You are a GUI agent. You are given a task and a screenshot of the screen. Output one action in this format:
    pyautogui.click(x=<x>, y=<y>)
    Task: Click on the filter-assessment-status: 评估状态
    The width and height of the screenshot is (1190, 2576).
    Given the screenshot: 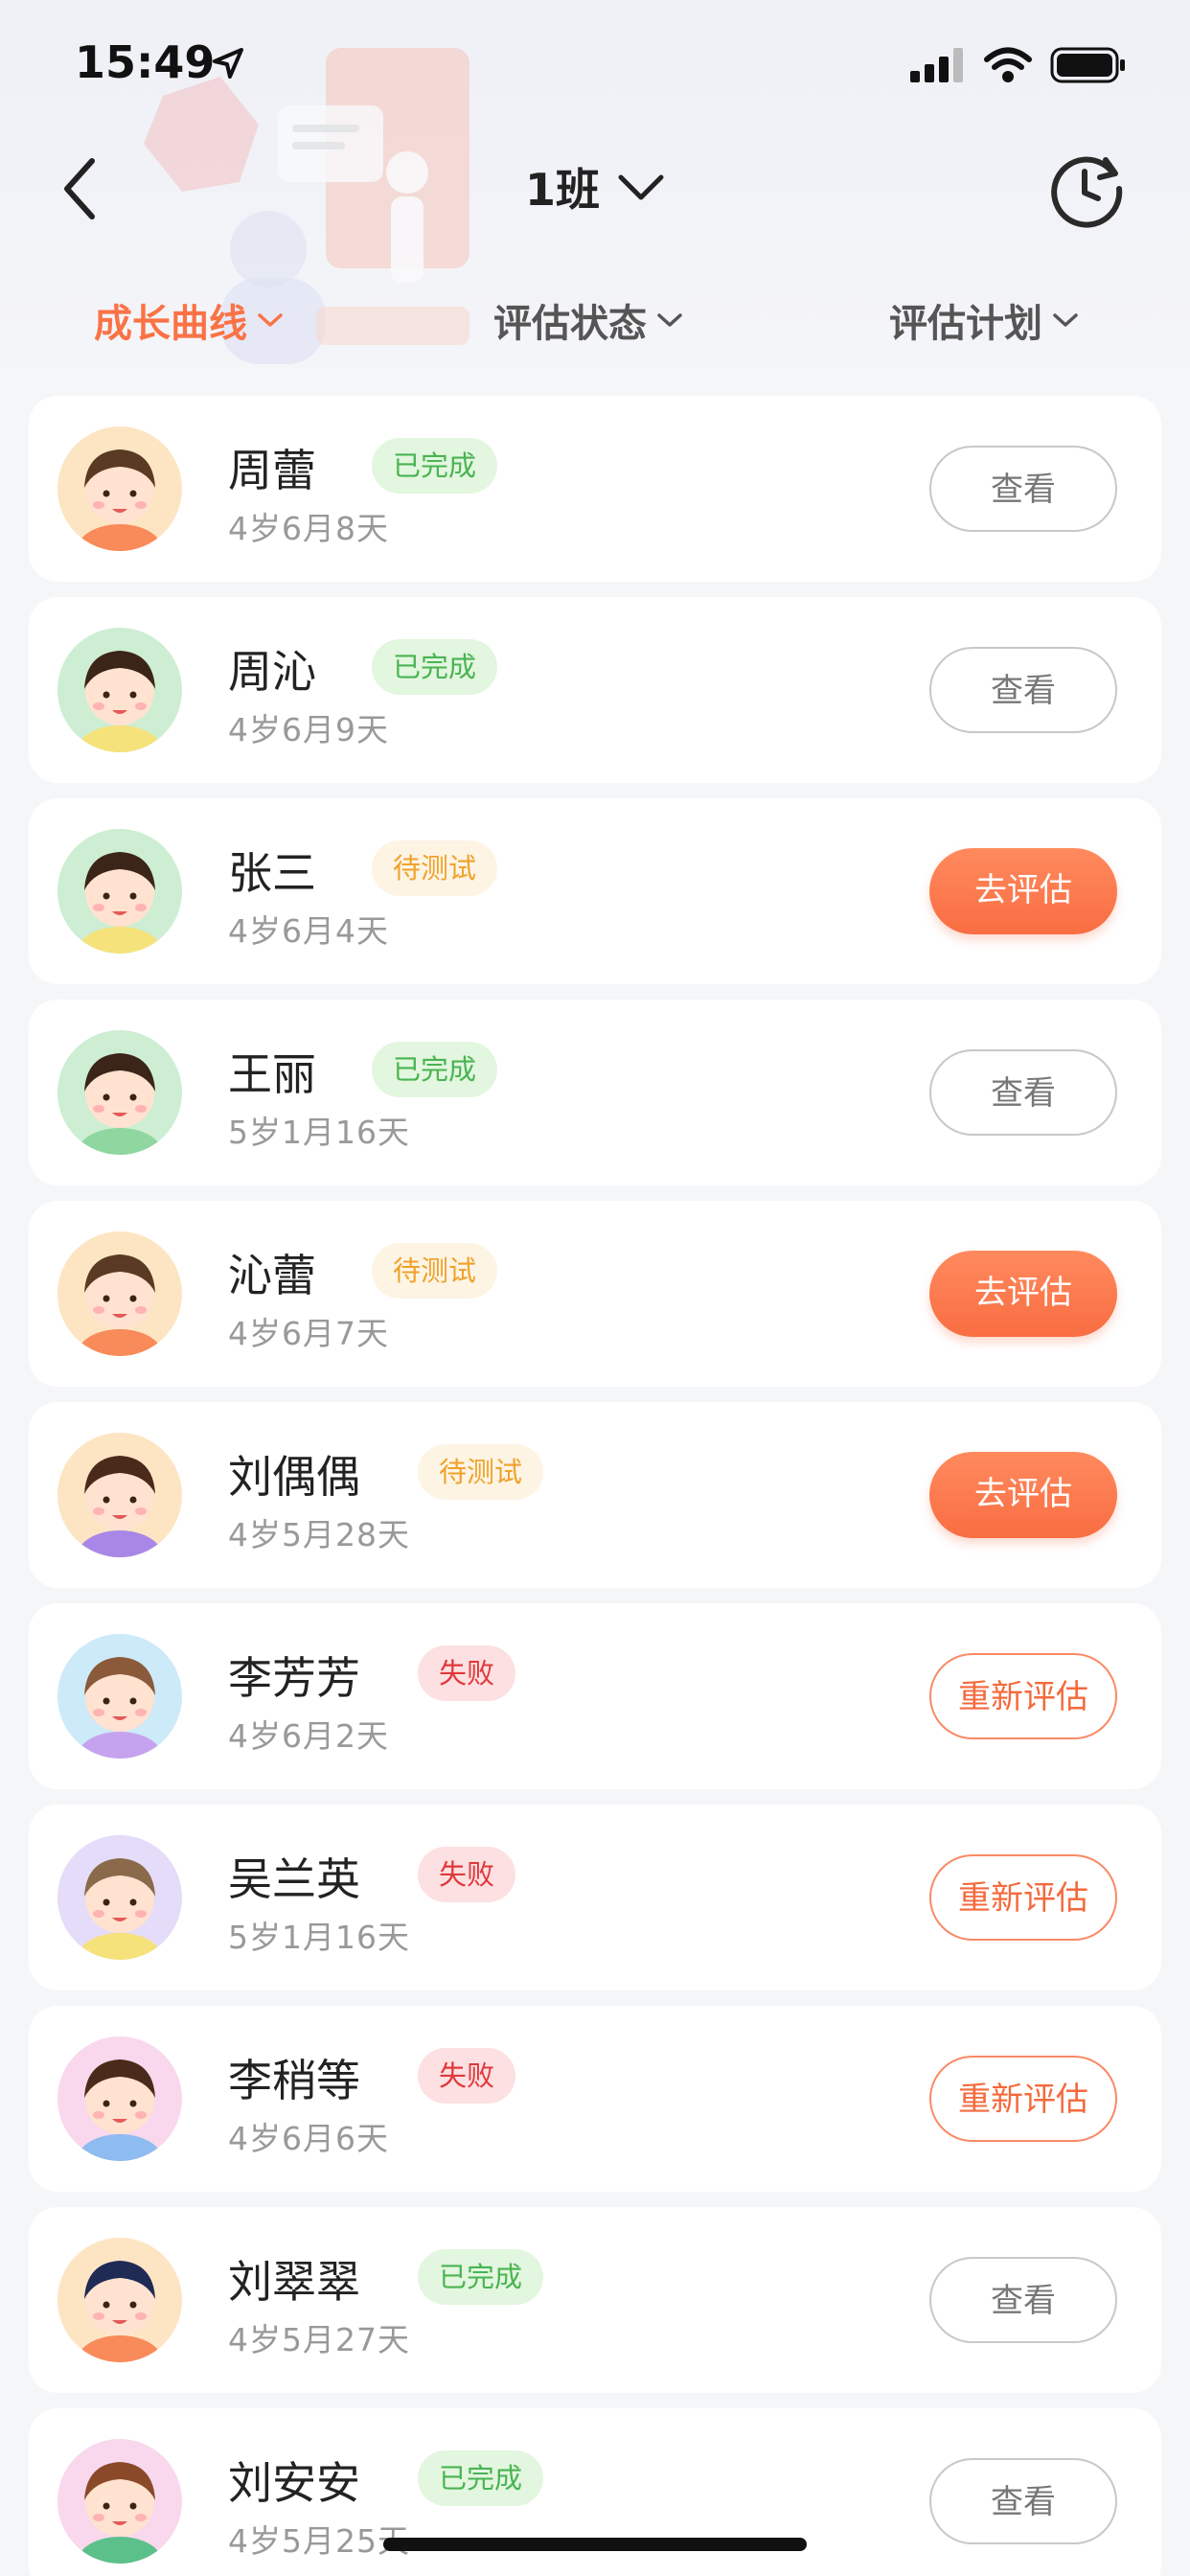 What is the action you would take?
    pyautogui.click(x=588, y=320)
    